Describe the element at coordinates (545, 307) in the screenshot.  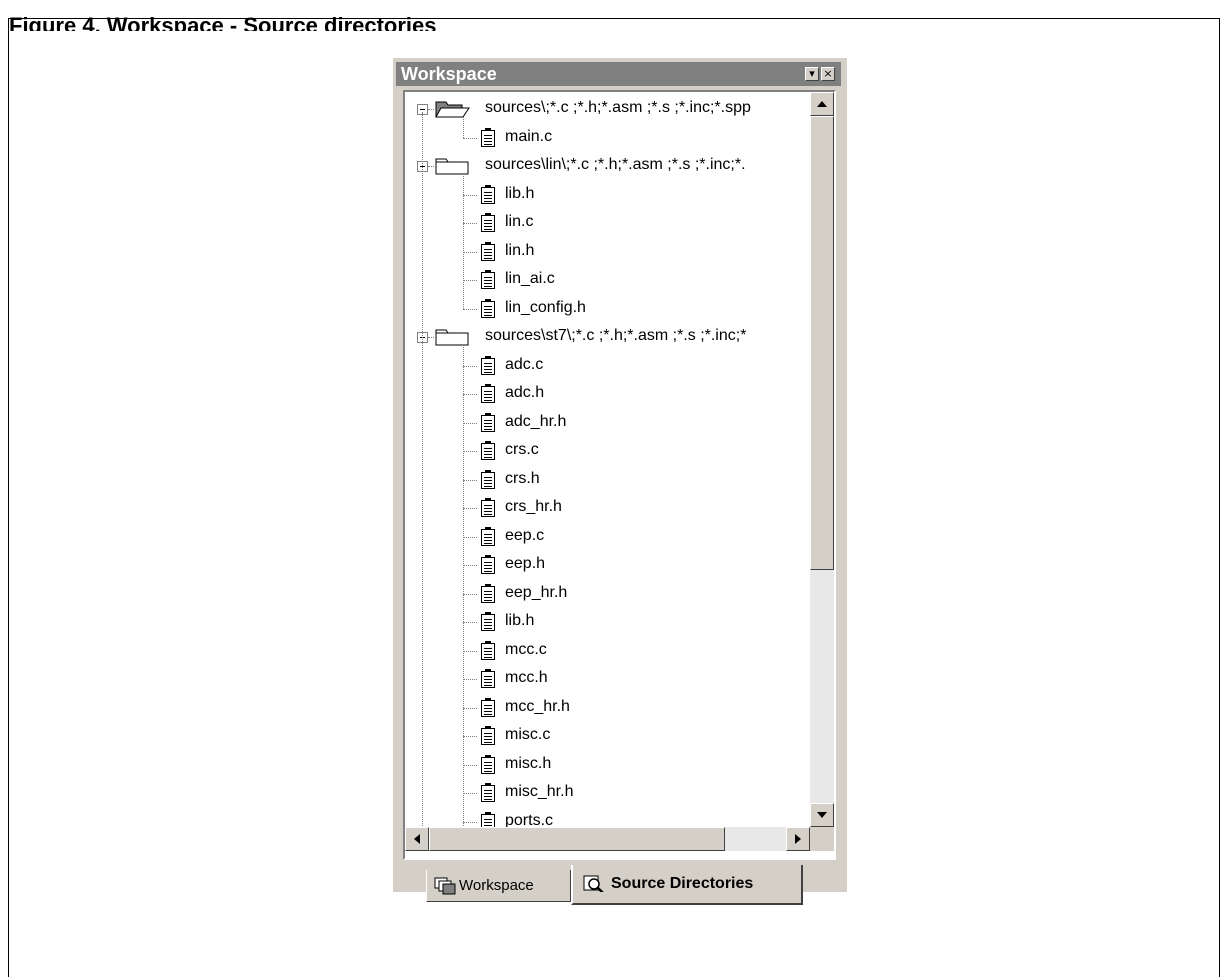
I see `file-label: lin_config.h` at that location.